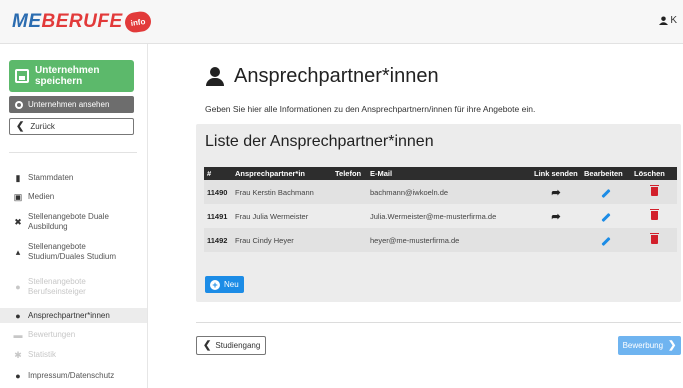 The image size is (683, 388). Describe the element at coordinates (606, 173) in the screenshot. I see `column-header-edit: Bearbeiten` at that location.